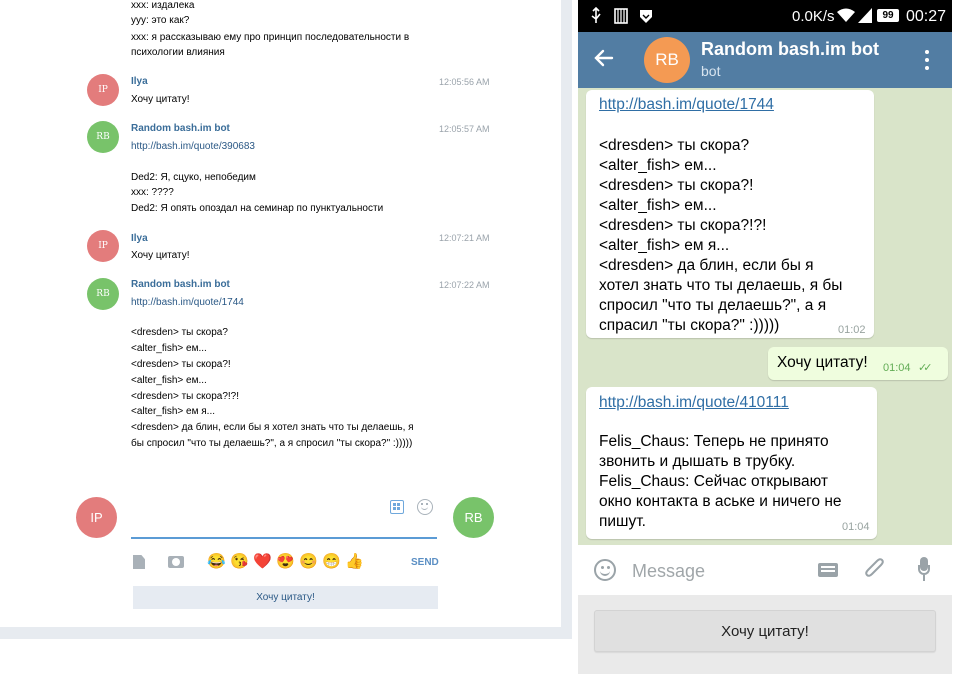 This screenshot has height=674, width=960. What do you see at coordinates (425, 562) in the screenshot?
I see `send-button: SEND` at bounding box center [425, 562].